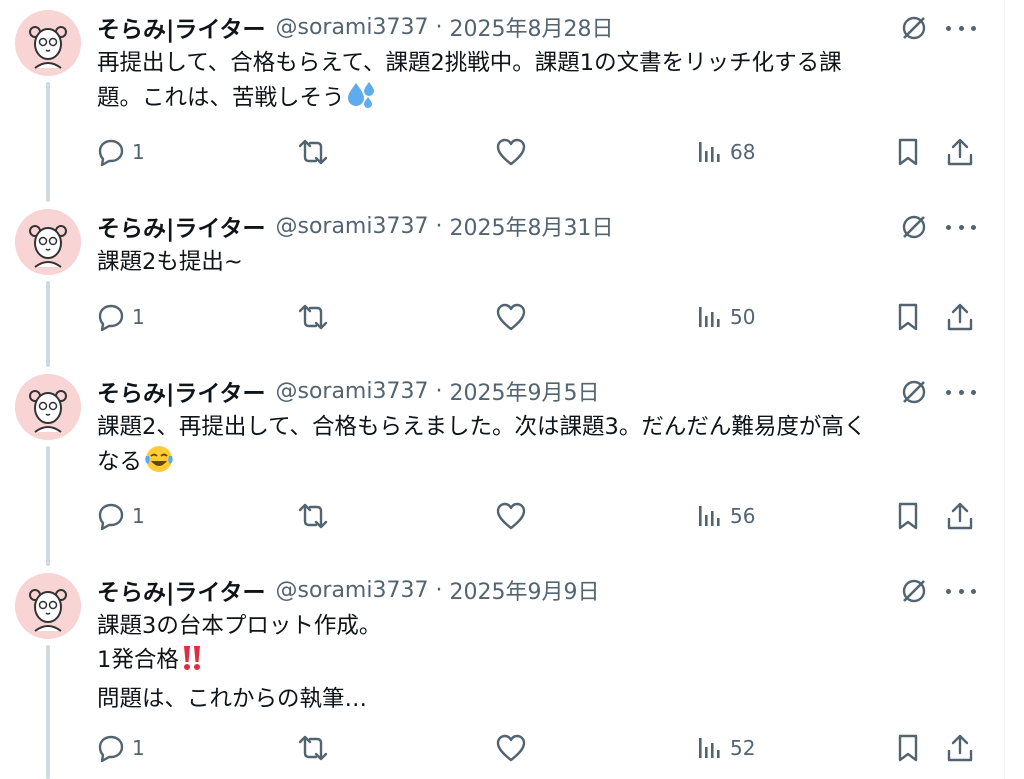 The height and width of the screenshot is (779, 1024). I want to click on tweet-text-line: なる, so click(120, 462).